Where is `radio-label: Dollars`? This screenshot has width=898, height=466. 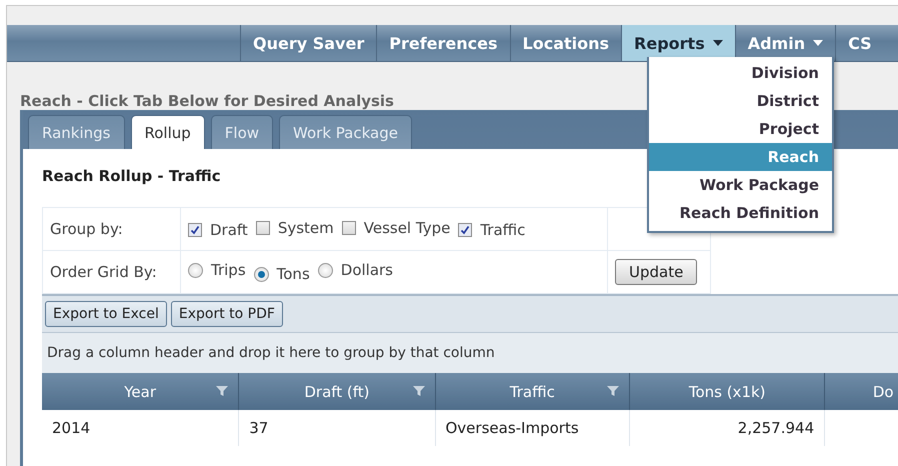
radio-label: Dollars is located at coordinates (367, 270).